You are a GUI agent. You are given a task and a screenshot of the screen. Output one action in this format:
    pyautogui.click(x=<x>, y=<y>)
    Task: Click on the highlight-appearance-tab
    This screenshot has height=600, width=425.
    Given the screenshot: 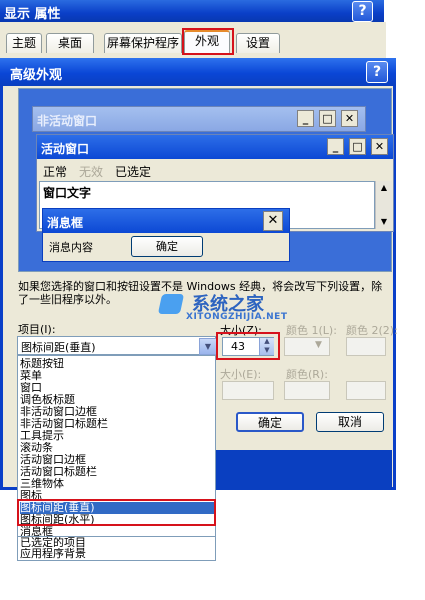 What is the action you would take?
    pyautogui.click(x=208, y=41)
    